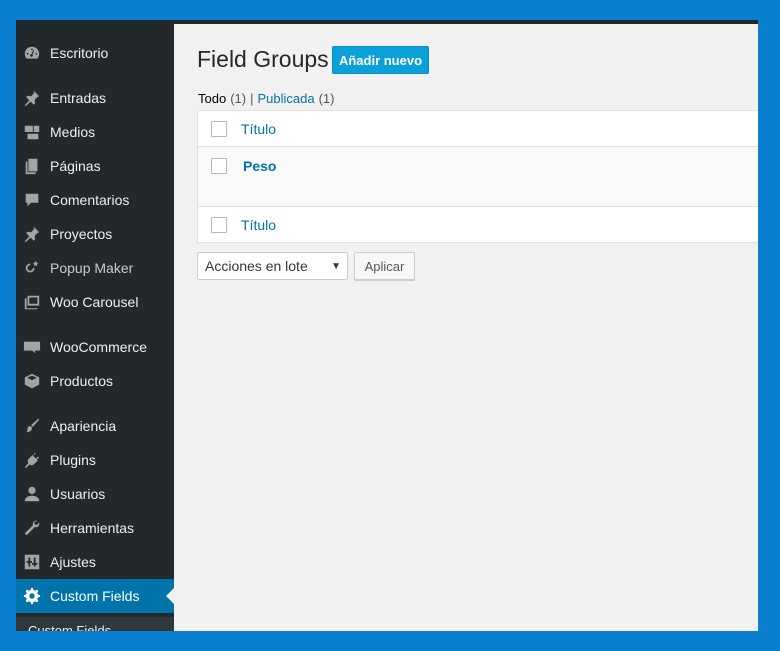 This screenshot has height=651, width=780. I want to click on active-indicator, so click(170, 596).